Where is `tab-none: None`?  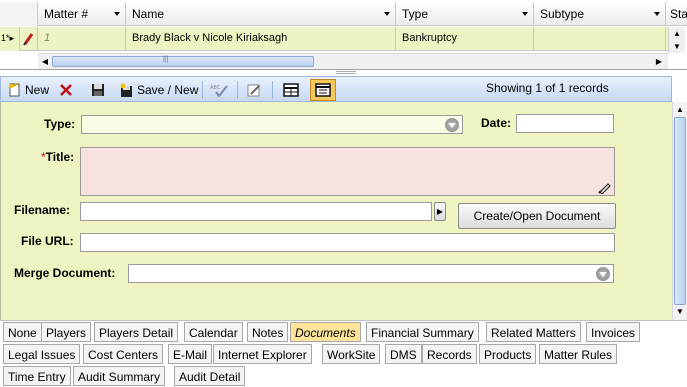
tab-none: None is located at coordinates (22, 332).